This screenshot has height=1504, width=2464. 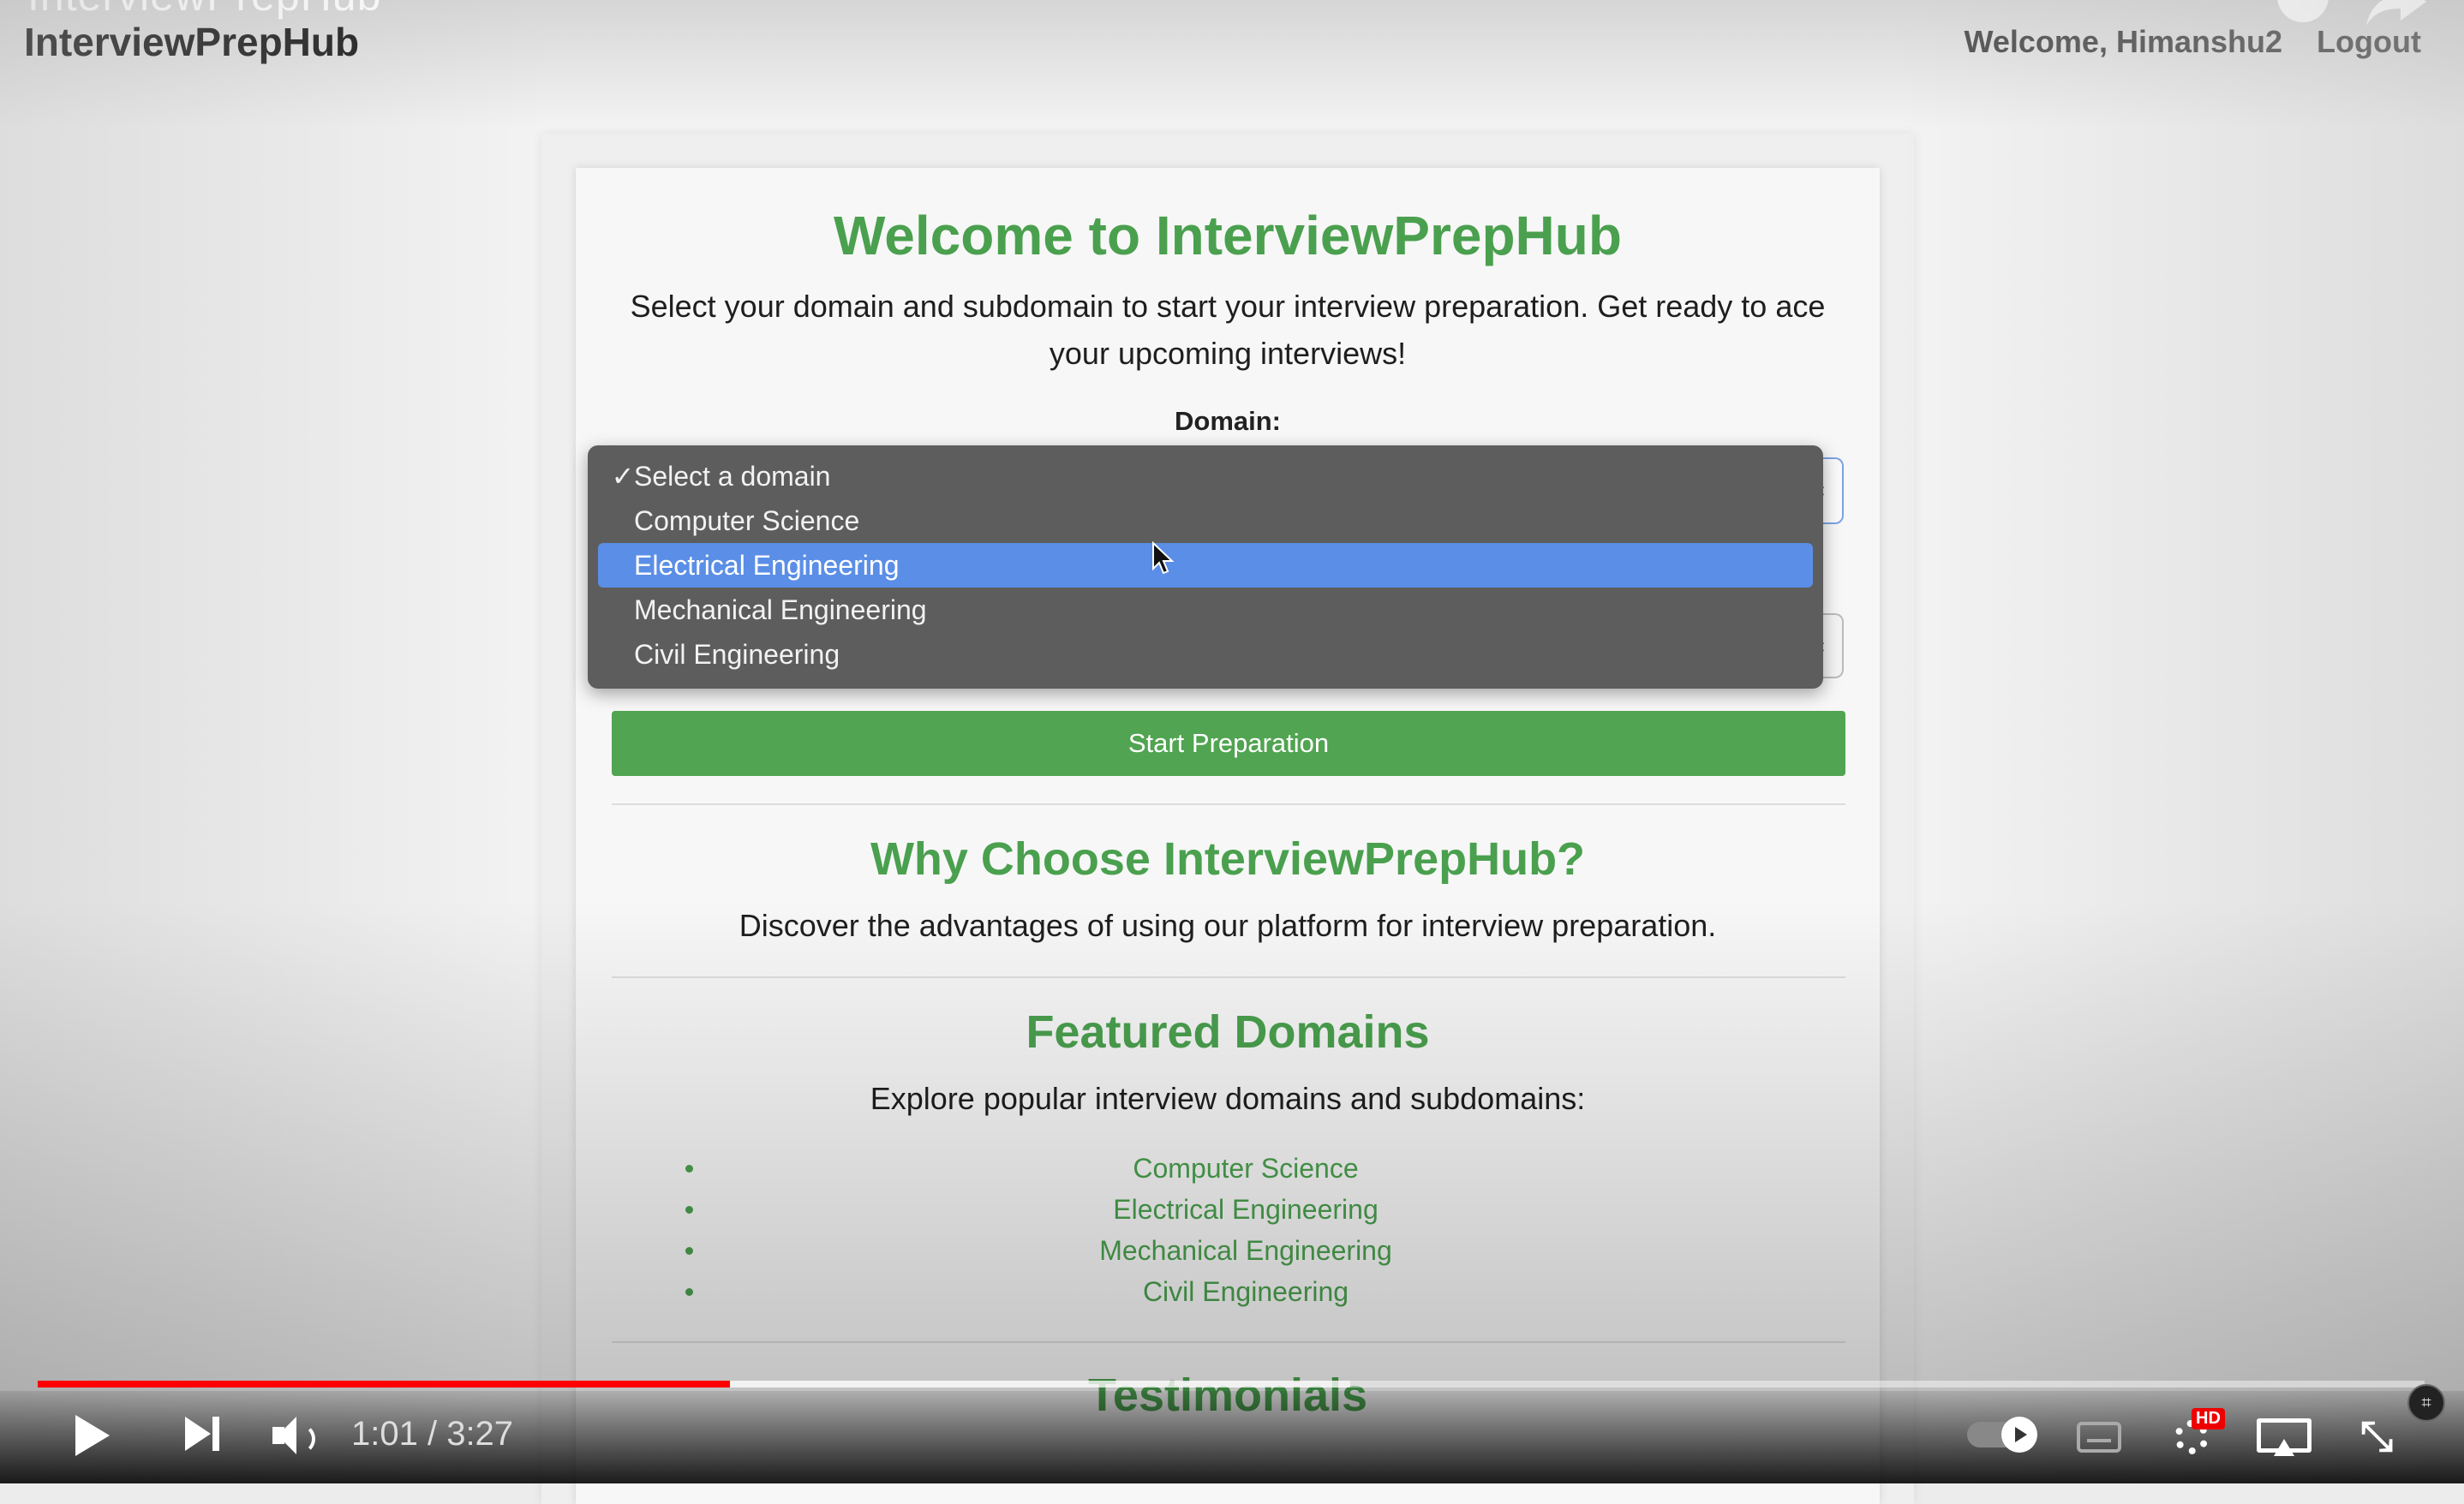 What do you see at coordinates (2123, 42) in the screenshot?
I see `welcome-user-text: Welcome, Himanshu2` at bounding box center [2123, 42].